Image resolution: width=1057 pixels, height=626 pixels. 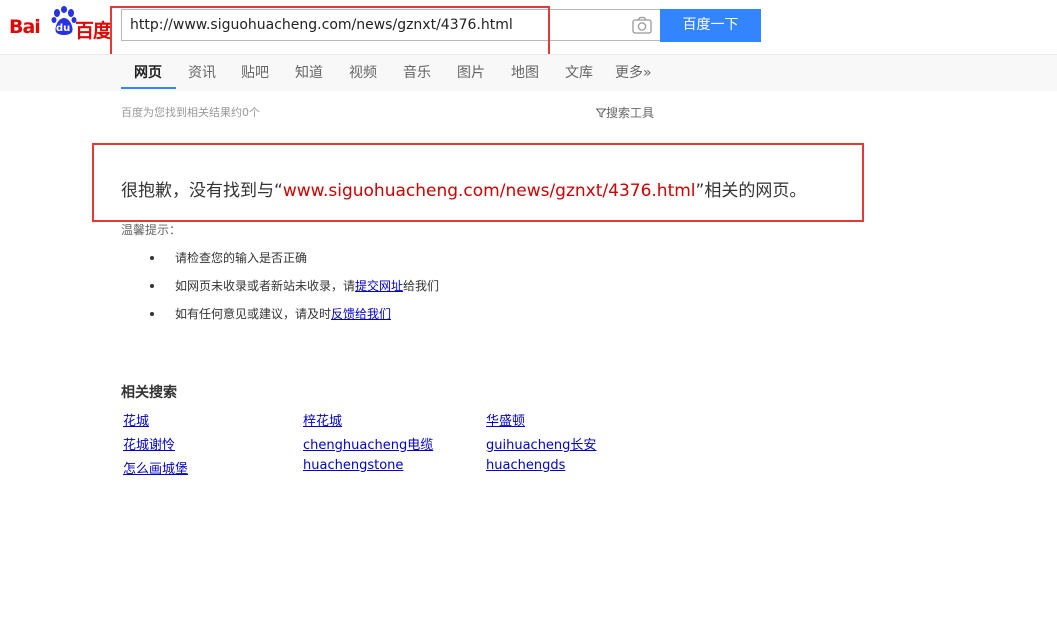 I want to click on search-tools-button: 搜索工具, so click(x=625, y=112).